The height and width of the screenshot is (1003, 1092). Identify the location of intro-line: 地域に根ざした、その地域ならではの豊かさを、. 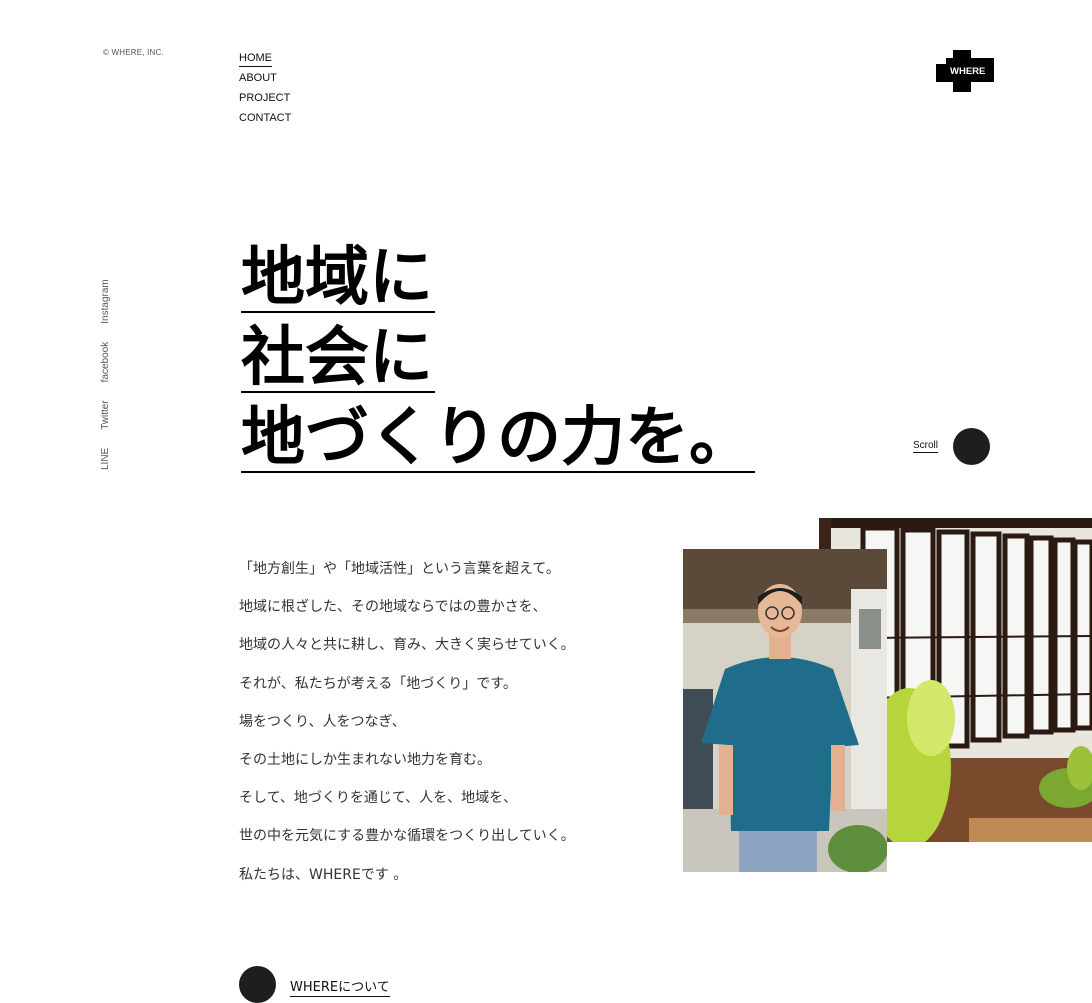
(393, 607).